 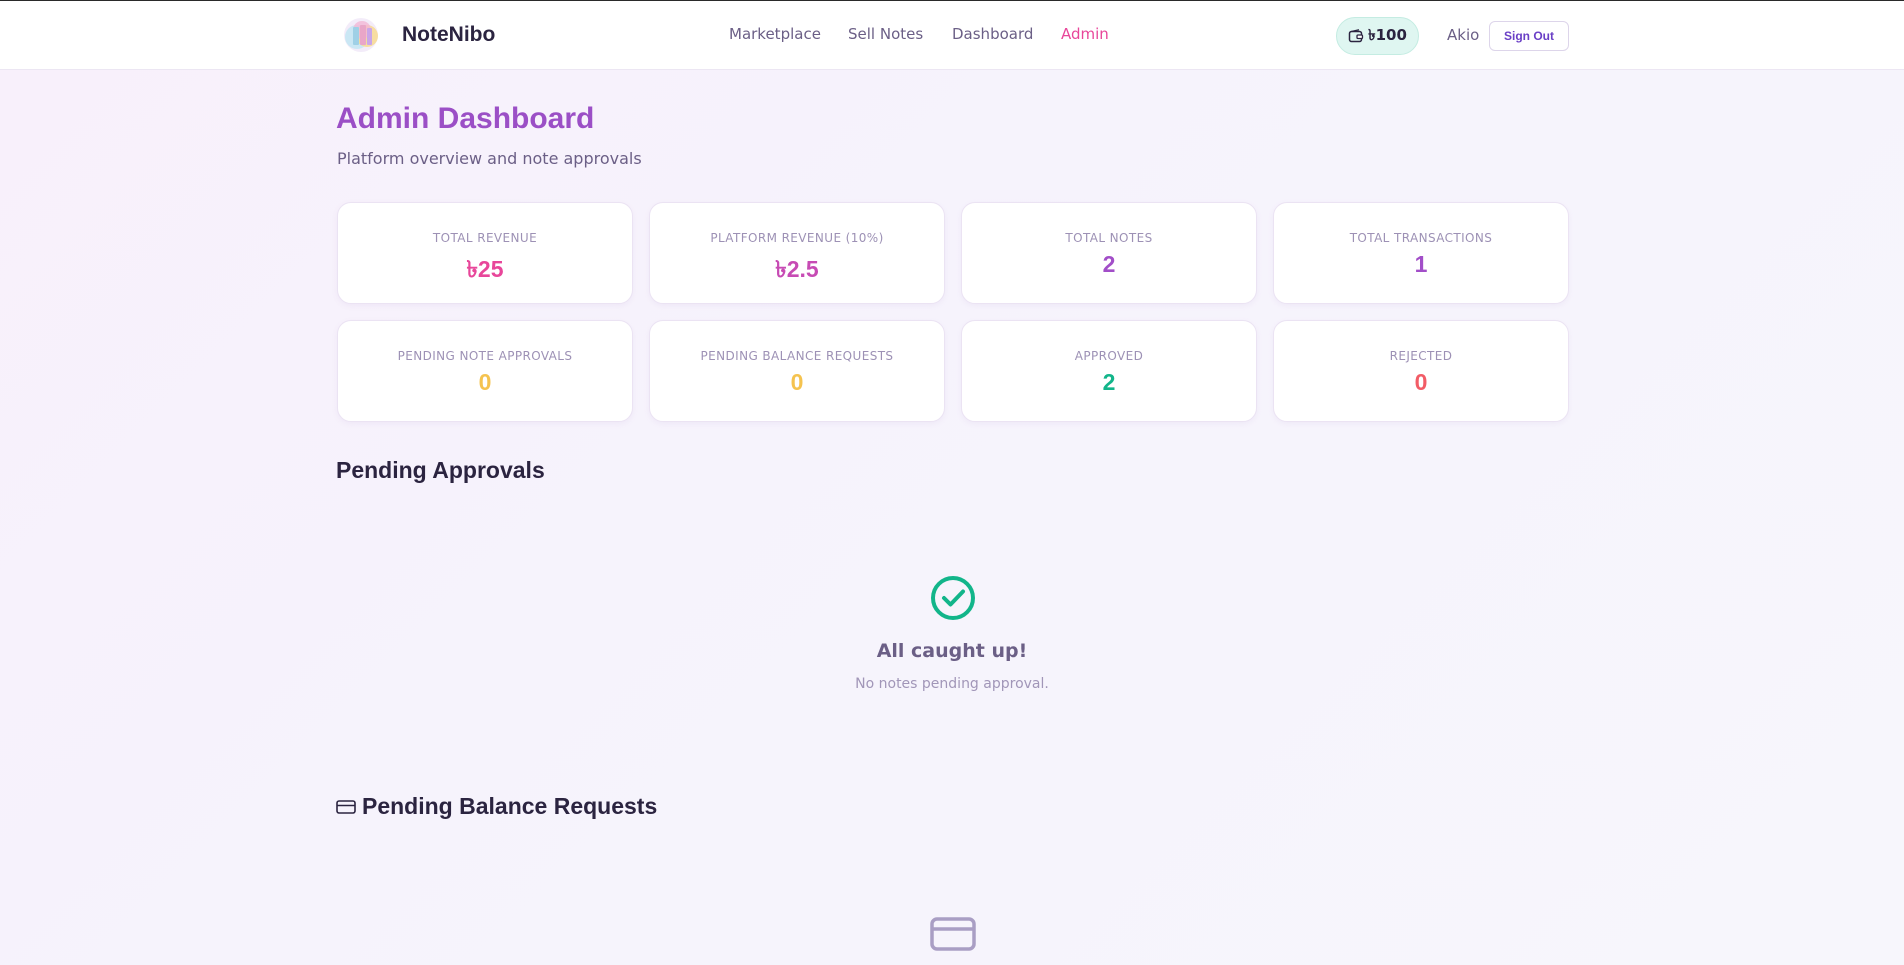 I want to click on stat-label: Pending Balance Requests, so click(x=797, y=356).